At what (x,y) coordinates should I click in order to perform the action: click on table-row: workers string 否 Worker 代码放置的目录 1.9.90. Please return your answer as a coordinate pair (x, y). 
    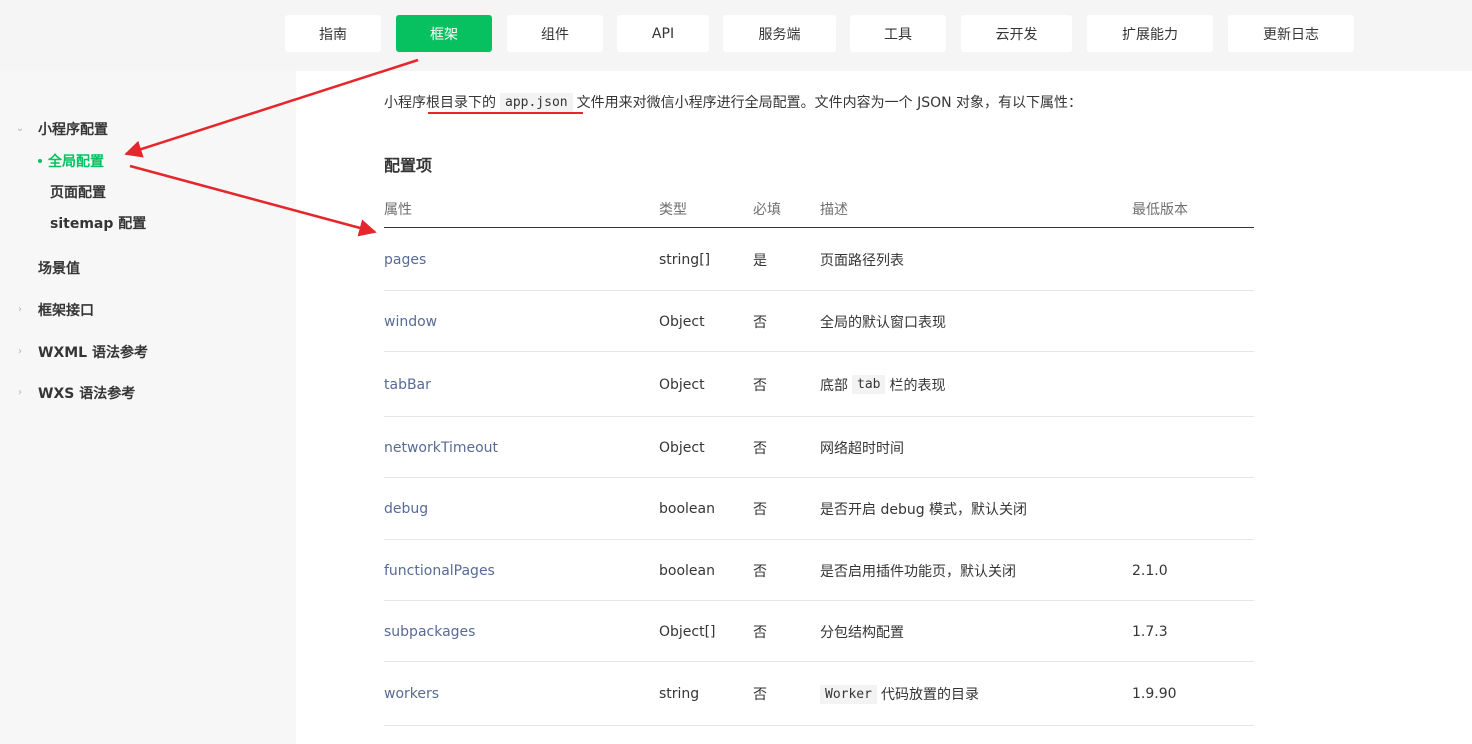
    Looking at the image, I should click on (819, 694).